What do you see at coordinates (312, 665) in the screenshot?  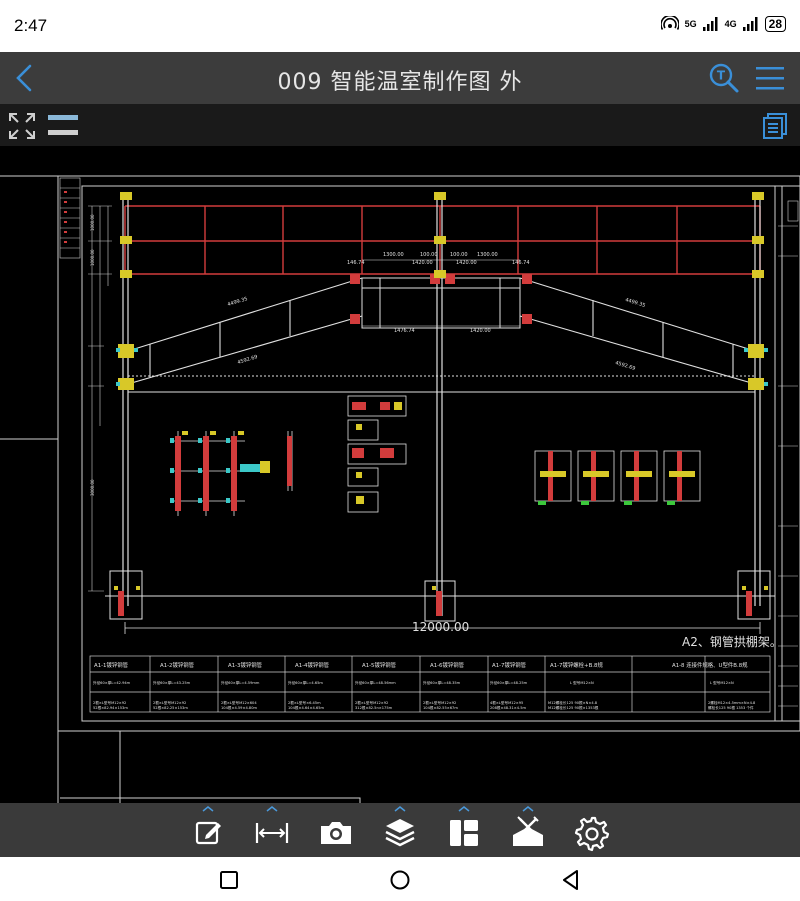 I see `table-header-4: A1-4镀锌钢管` at bounding box center [312, 665].